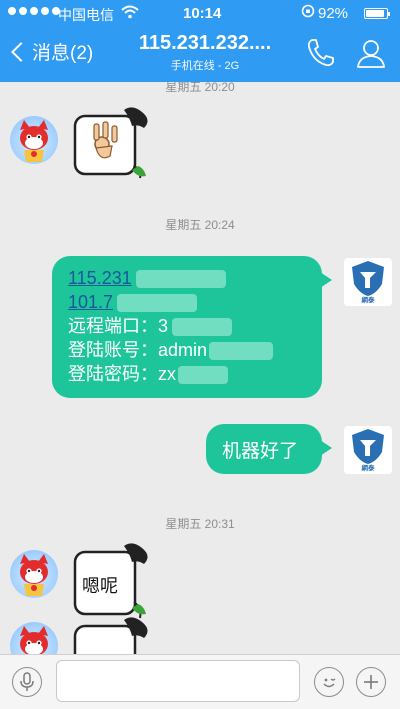  I want to click on sticker-text: 嗯呢, so click(100, 586).